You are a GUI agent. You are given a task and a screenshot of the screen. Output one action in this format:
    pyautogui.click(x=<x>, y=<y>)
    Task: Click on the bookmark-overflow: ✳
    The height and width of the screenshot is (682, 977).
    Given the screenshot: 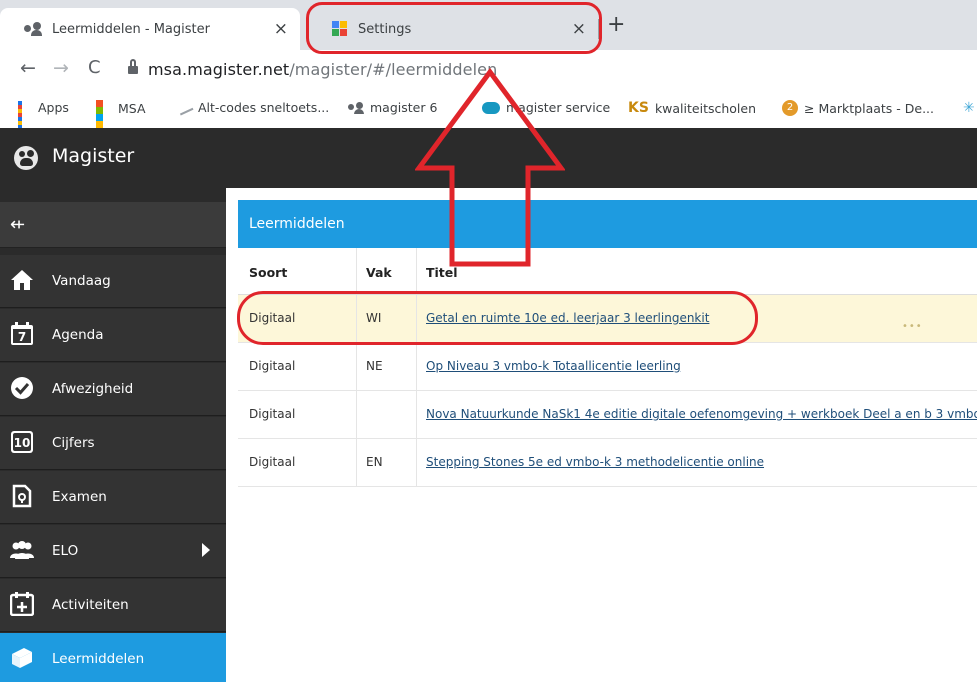 What is the action you would take?
    pyautogui.click(x=969, y=108)
    